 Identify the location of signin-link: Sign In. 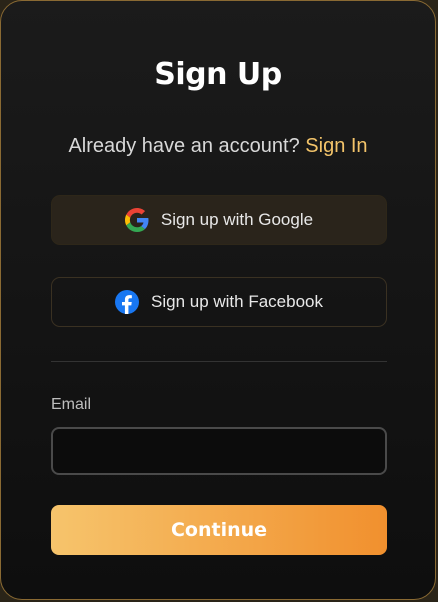
(336, 146).